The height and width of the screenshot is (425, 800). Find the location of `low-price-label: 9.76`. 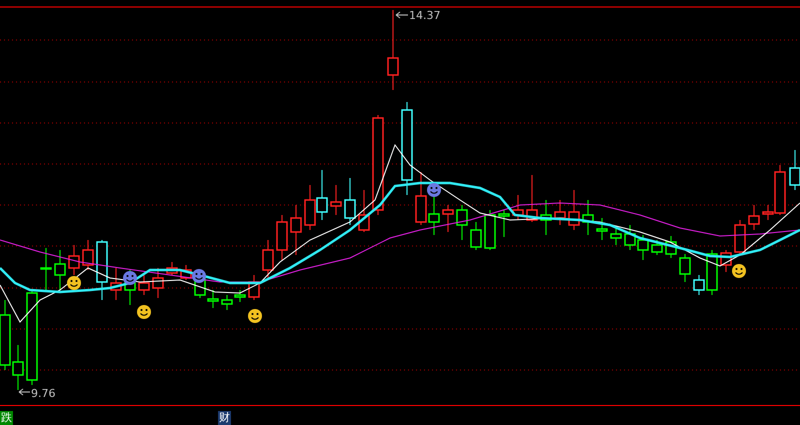

low-price-label: 9.76 is located at coordinates (43, 393).